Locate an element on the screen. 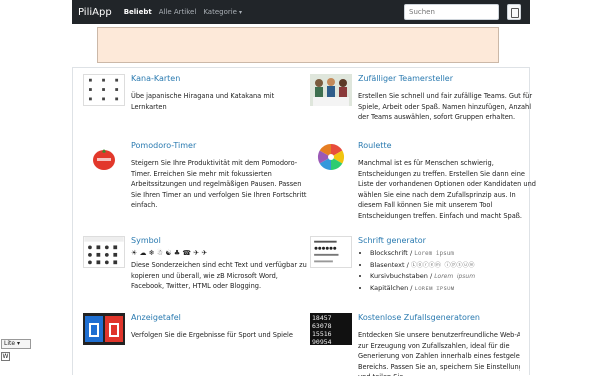  language-select: Lite ▾ is located at coordinates (16, 344).